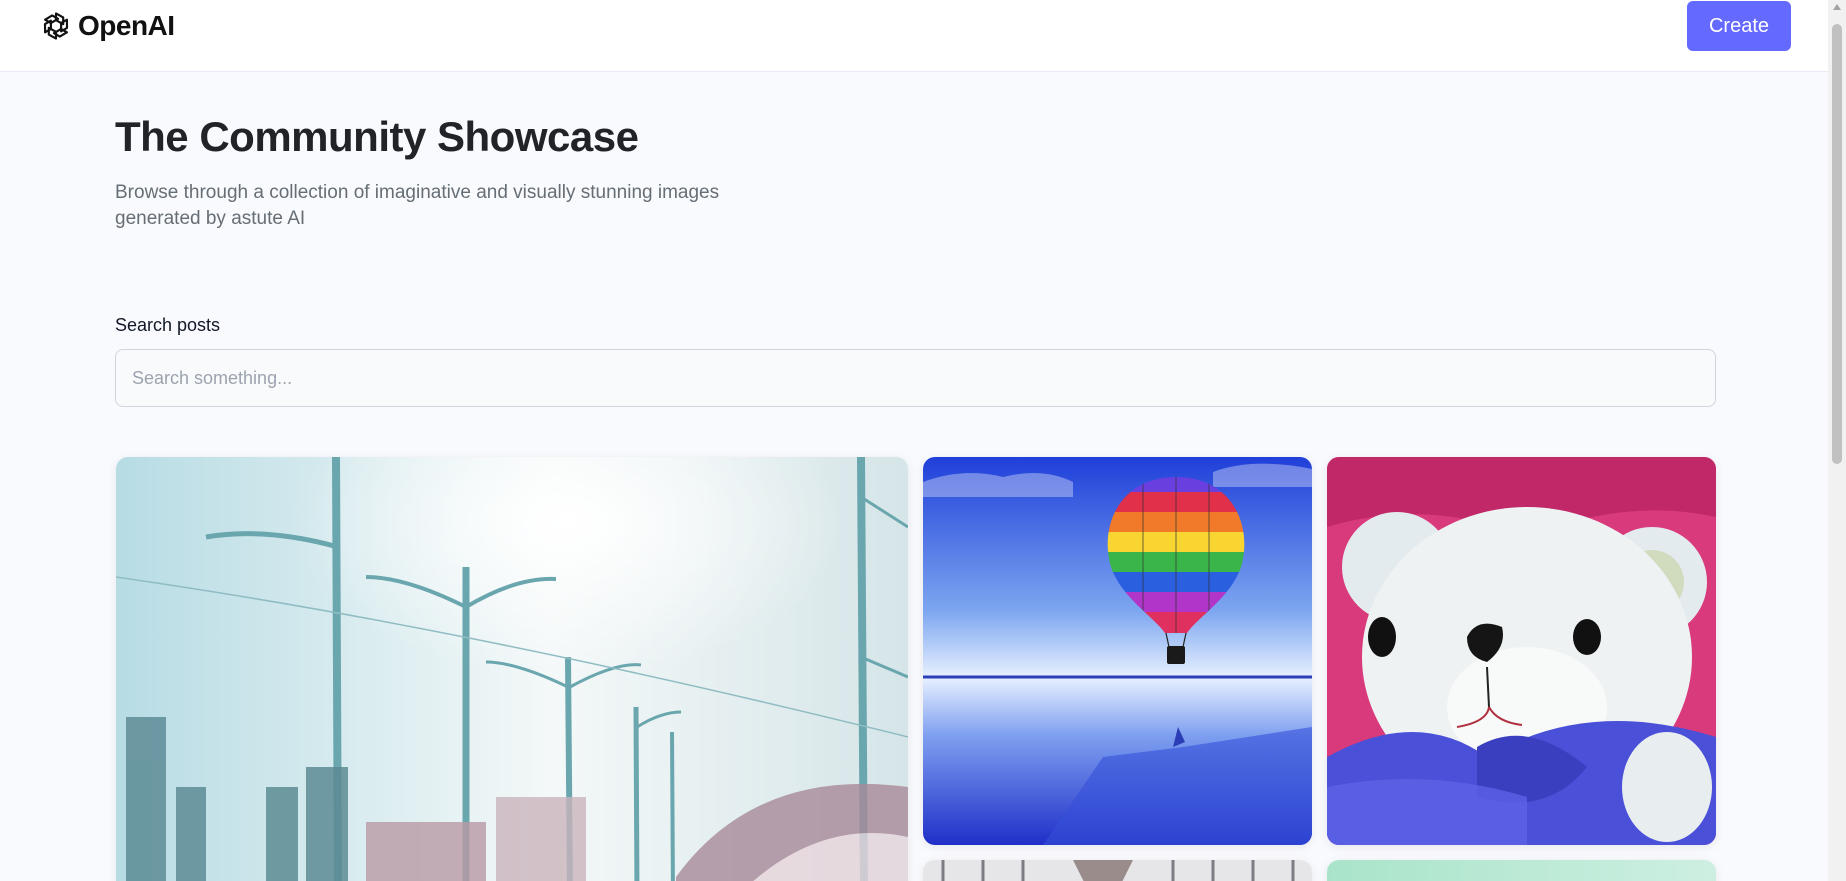 The image size is (1846, 881). I want to click on openai-logo: OpenAI, so click(106, 26).